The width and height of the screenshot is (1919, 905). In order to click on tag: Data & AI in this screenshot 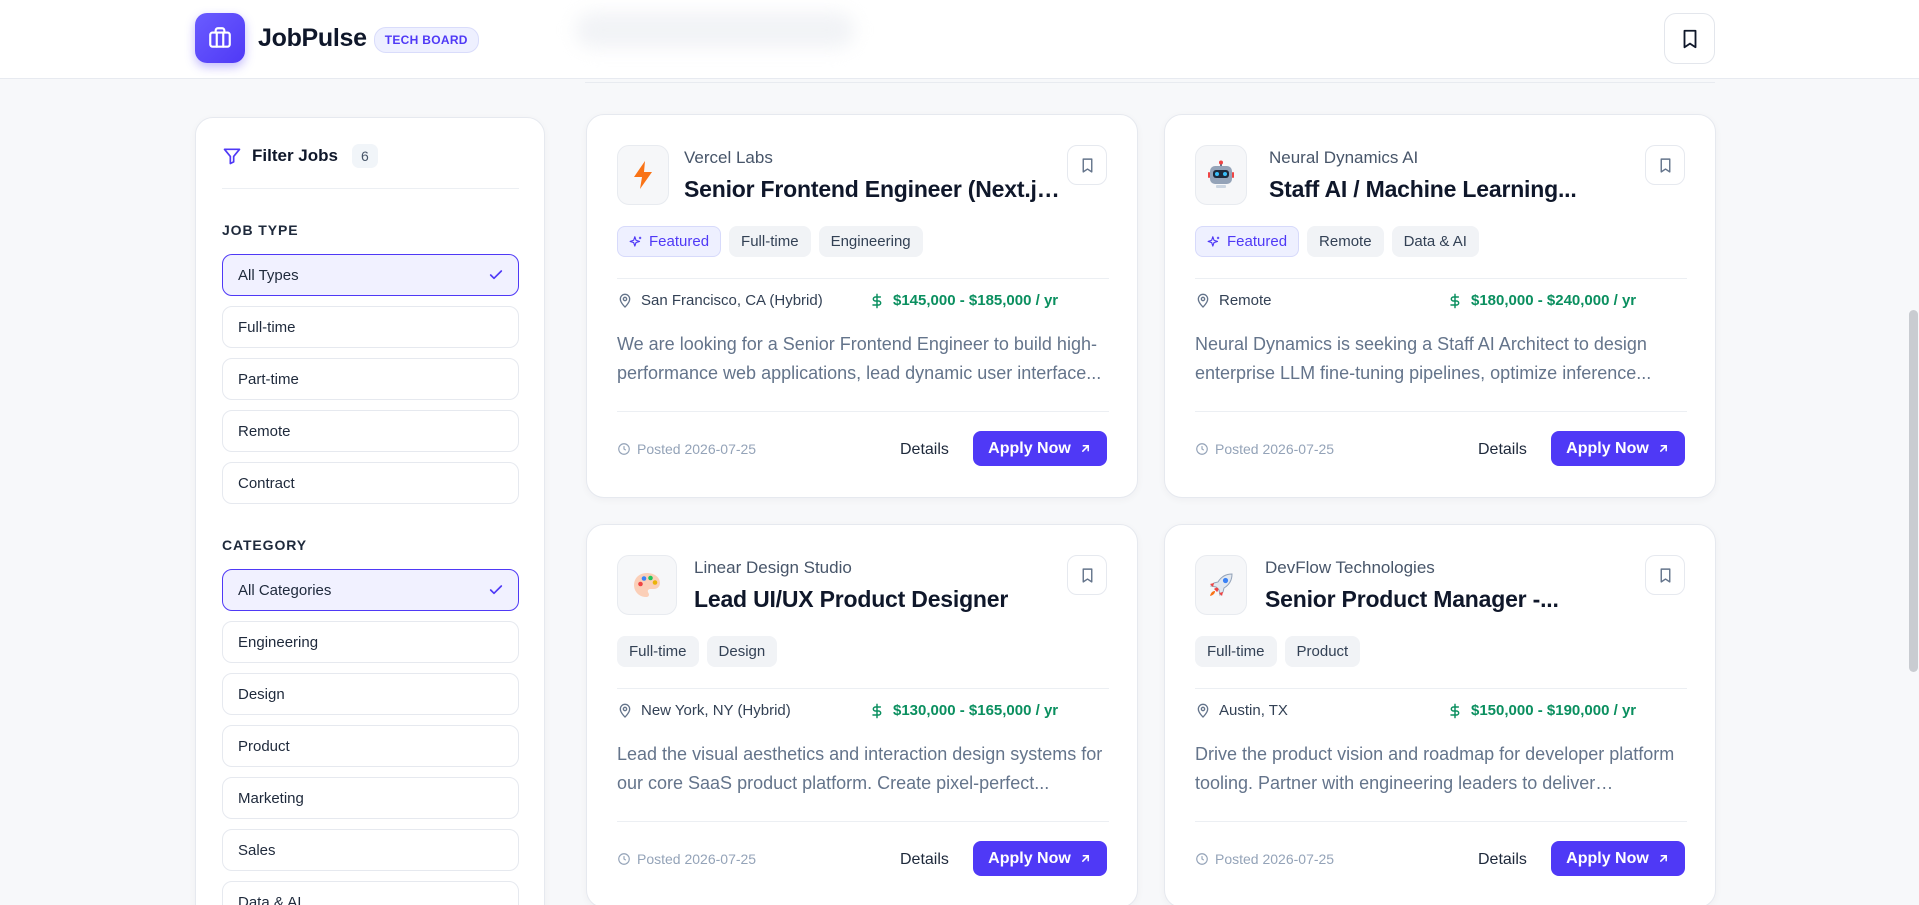, I will do `click(1435, 241)`.